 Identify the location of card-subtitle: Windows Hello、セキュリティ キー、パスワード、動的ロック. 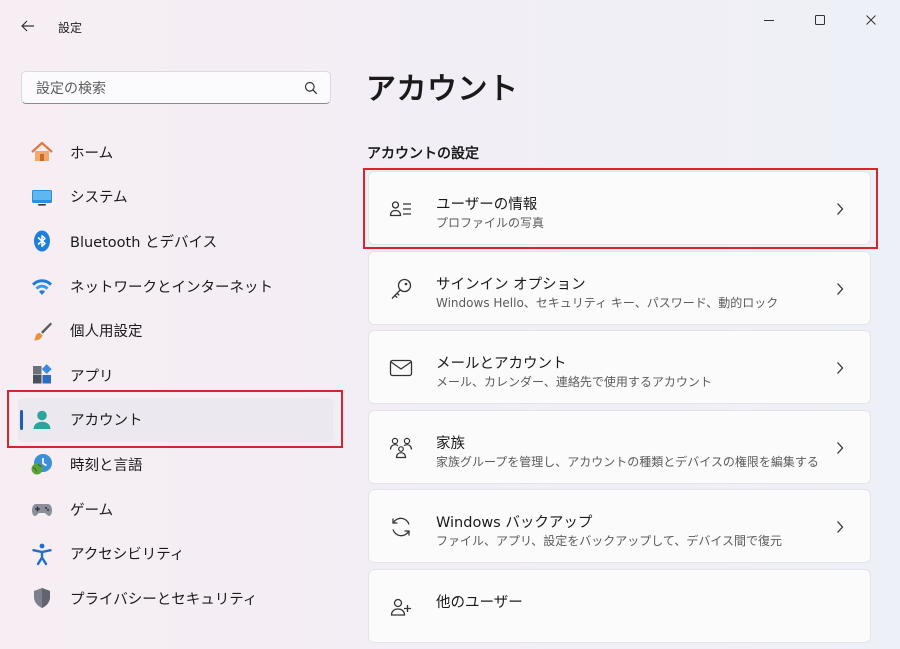
(607, 302).